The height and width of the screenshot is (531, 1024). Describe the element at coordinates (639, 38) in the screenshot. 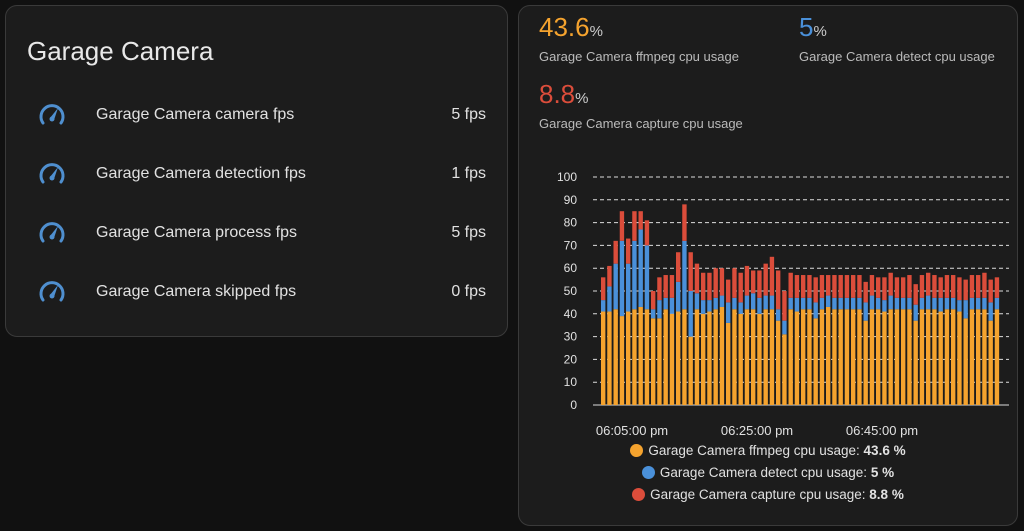

I see `stat-ffmpeg: 43.6% Garage Camera ffmpeg cpu usage` at that location.